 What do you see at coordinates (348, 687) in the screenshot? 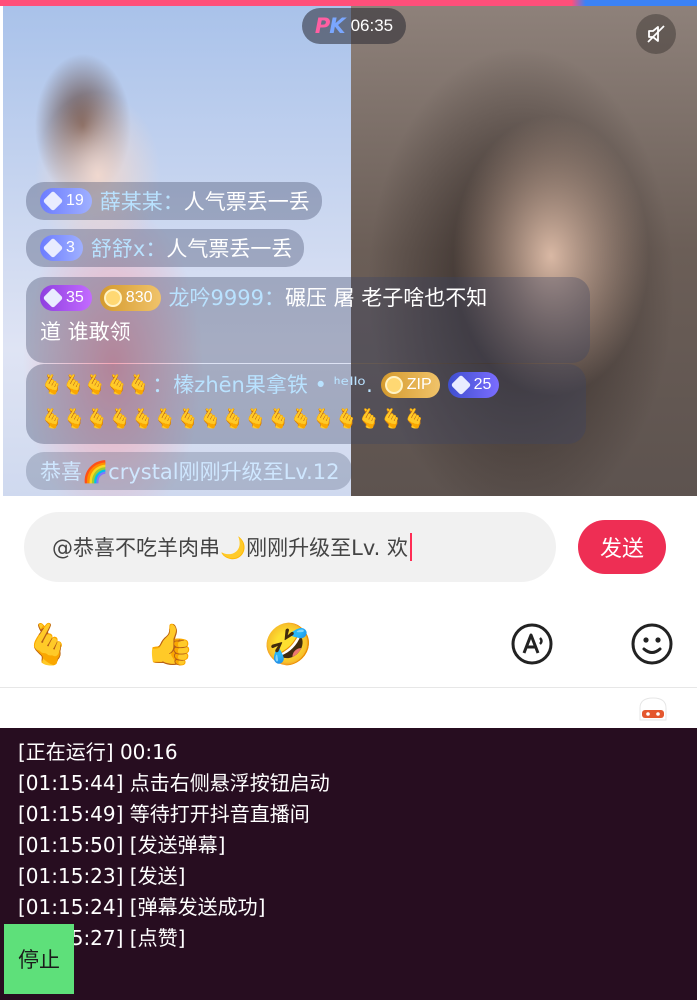
I see `divider` at bounding box center [348, 687].